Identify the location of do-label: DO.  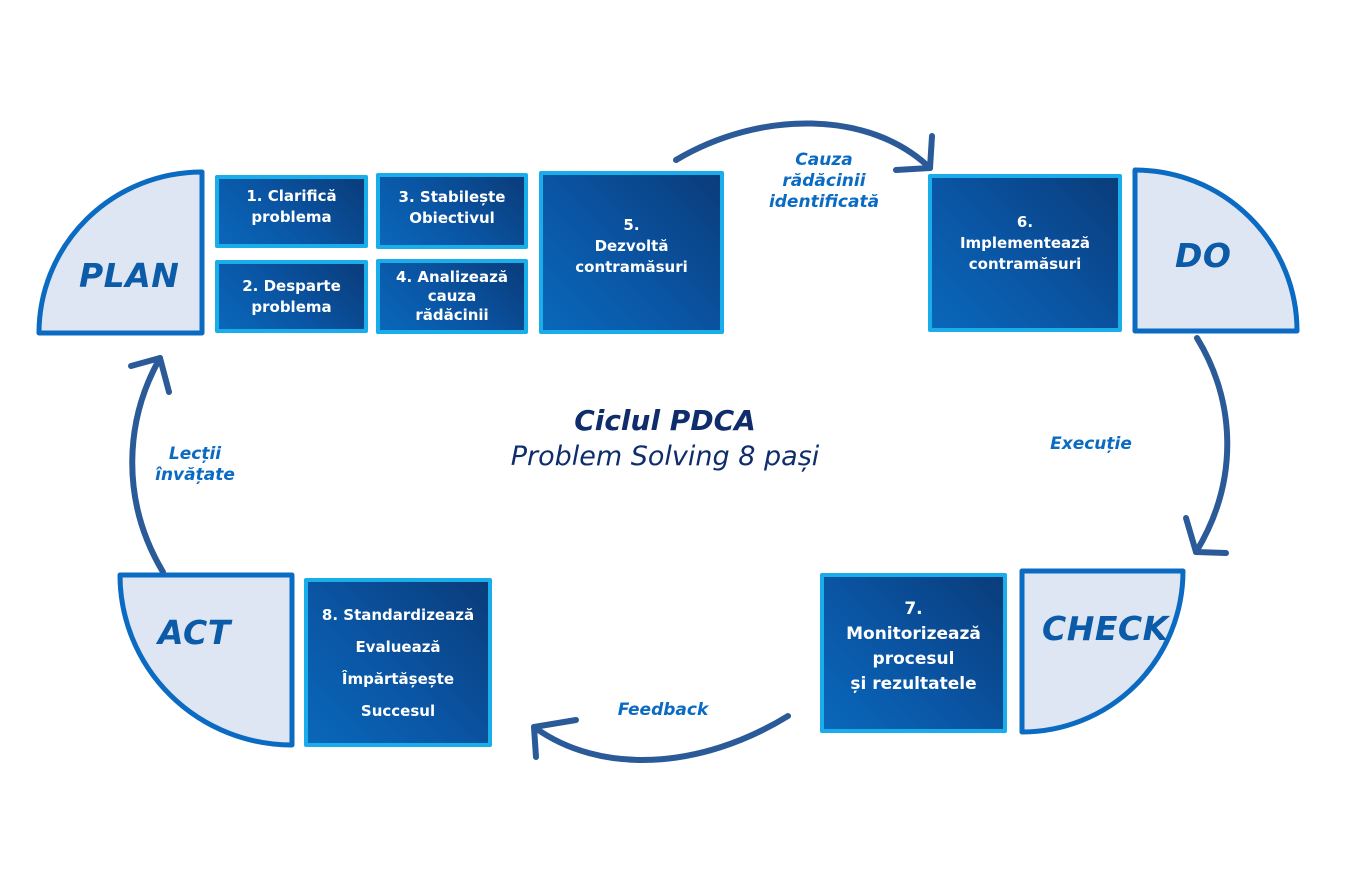
(1203, 255).